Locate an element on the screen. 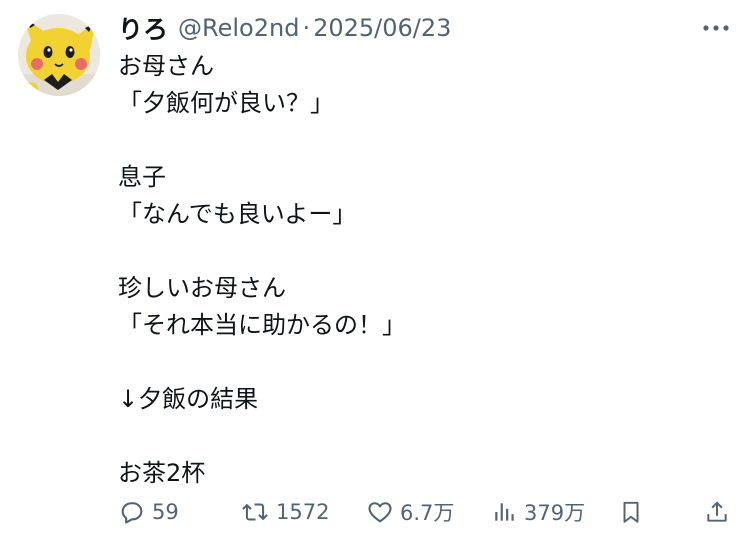 The image size is (750, 544). like-count: 6.7万 is located at coordinates (427, 513).